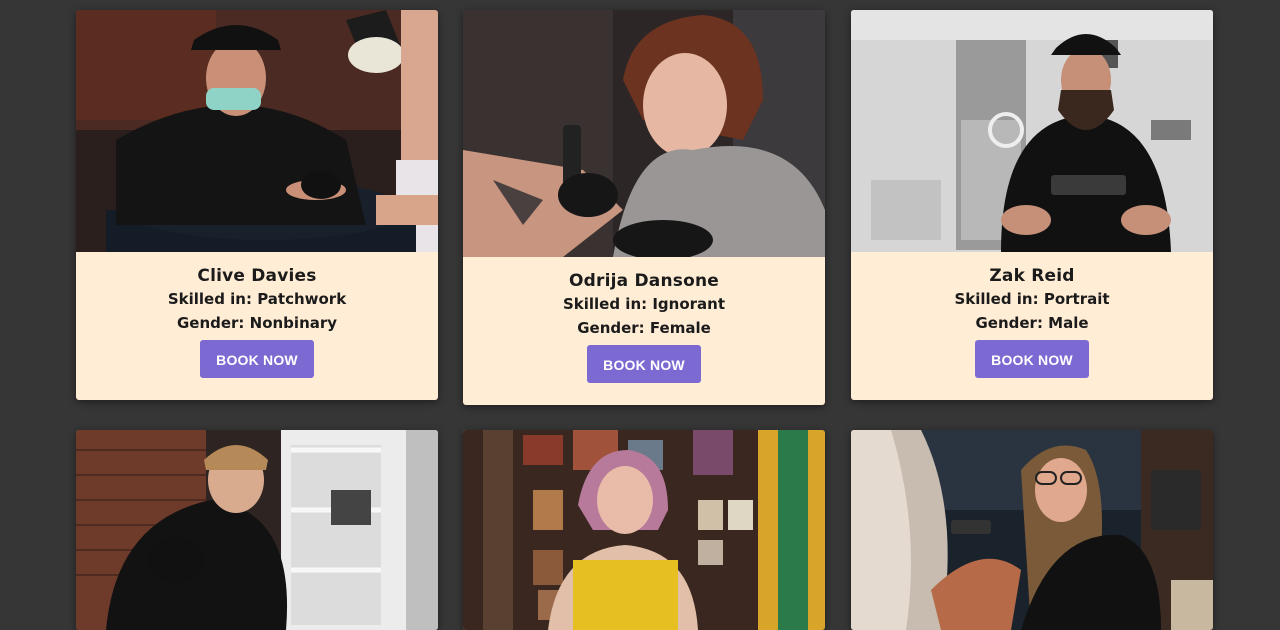 The image size is (1280, 630). What do you see at coordinates (1032, 299) in the screenshot?
I see `artist-skill: Skilled in: Portrait` at bounding box center [1032, 299].